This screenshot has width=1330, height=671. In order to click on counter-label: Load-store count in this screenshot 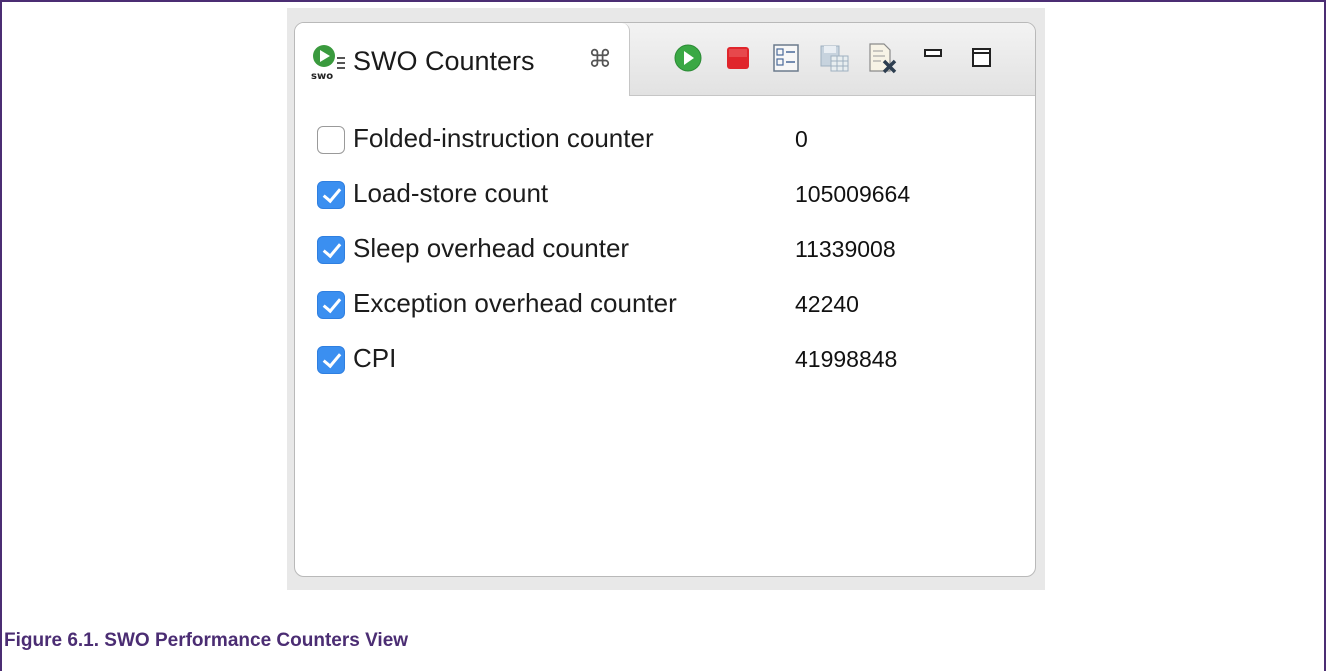, I will do `click(451, 193)`.